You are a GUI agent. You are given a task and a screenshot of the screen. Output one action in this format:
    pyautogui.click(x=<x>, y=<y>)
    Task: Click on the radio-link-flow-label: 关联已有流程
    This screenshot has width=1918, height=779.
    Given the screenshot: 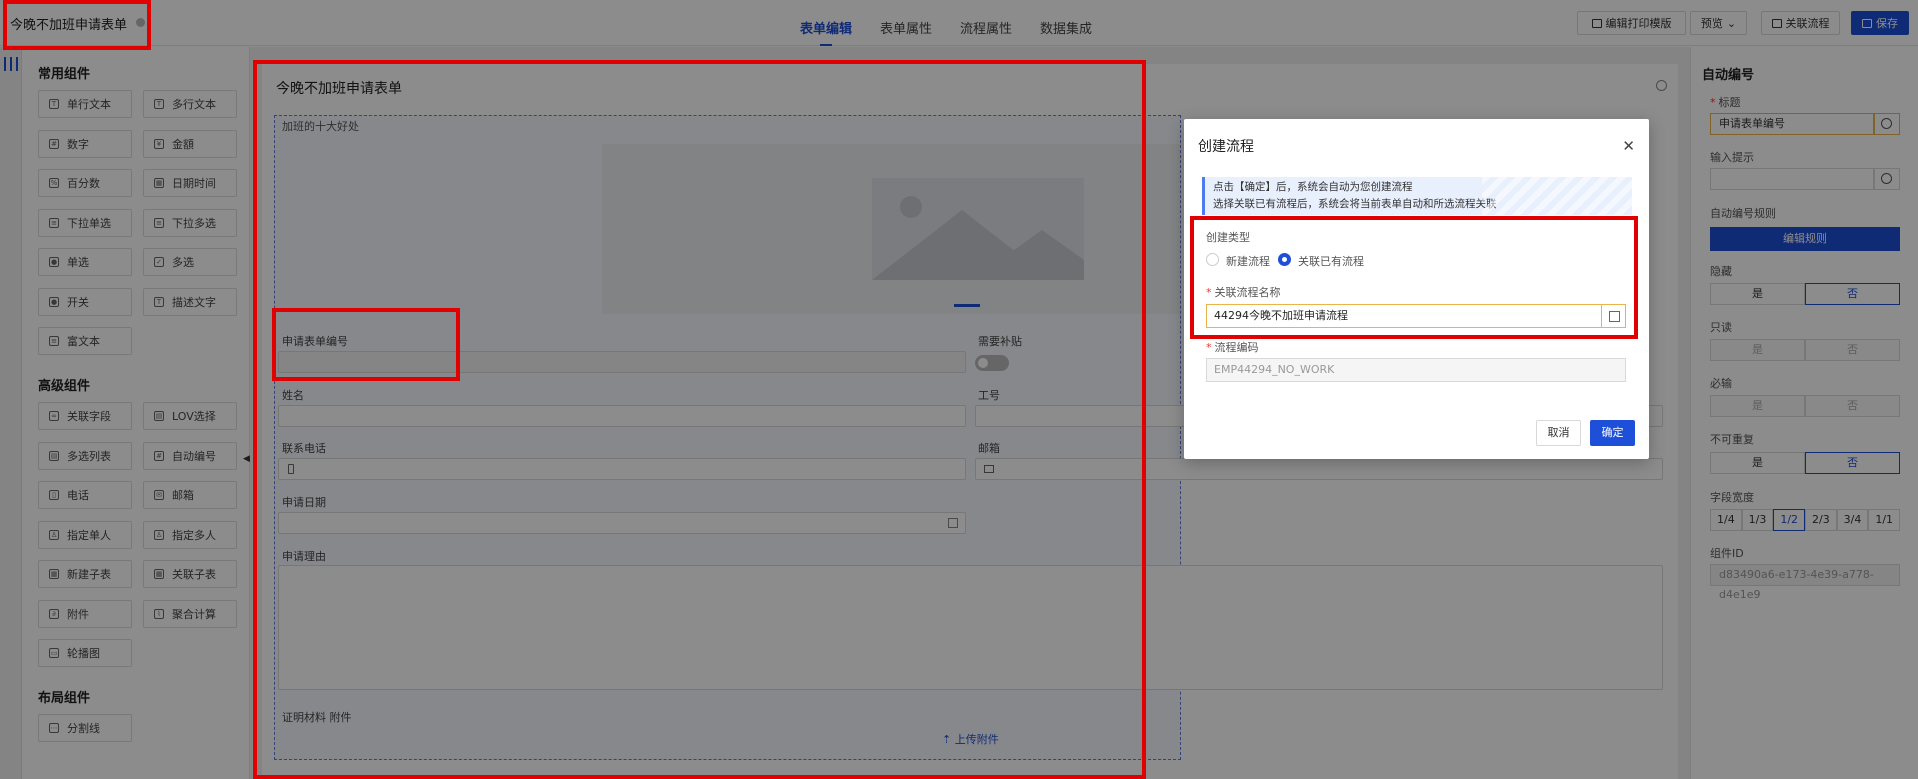 What is the action you would take?
    pyautogui.click(x=1331, y=261)
    